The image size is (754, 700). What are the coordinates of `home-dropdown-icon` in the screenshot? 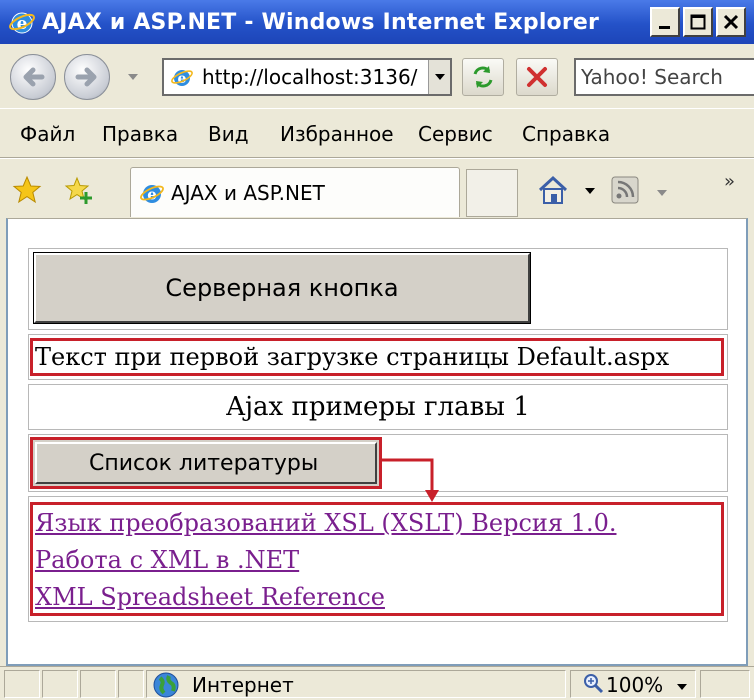 It's located at (590, 191).